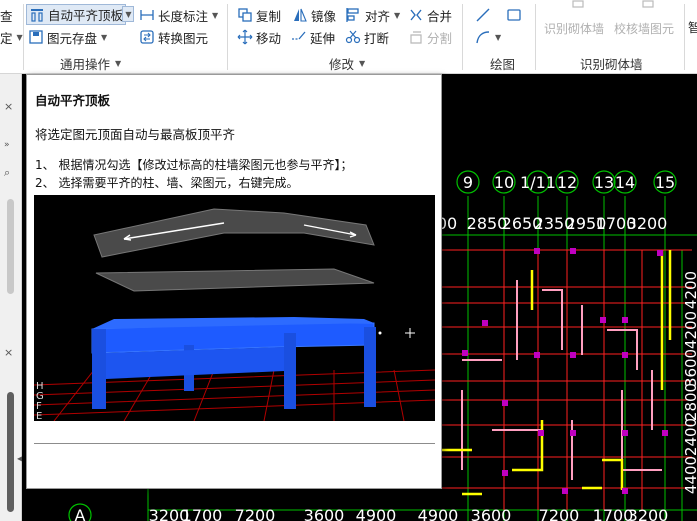 The height and width of the screenshot is (521, 697). I want to click on identify-masonry-wall-button: 识别砌体墙, so click(574, 28).